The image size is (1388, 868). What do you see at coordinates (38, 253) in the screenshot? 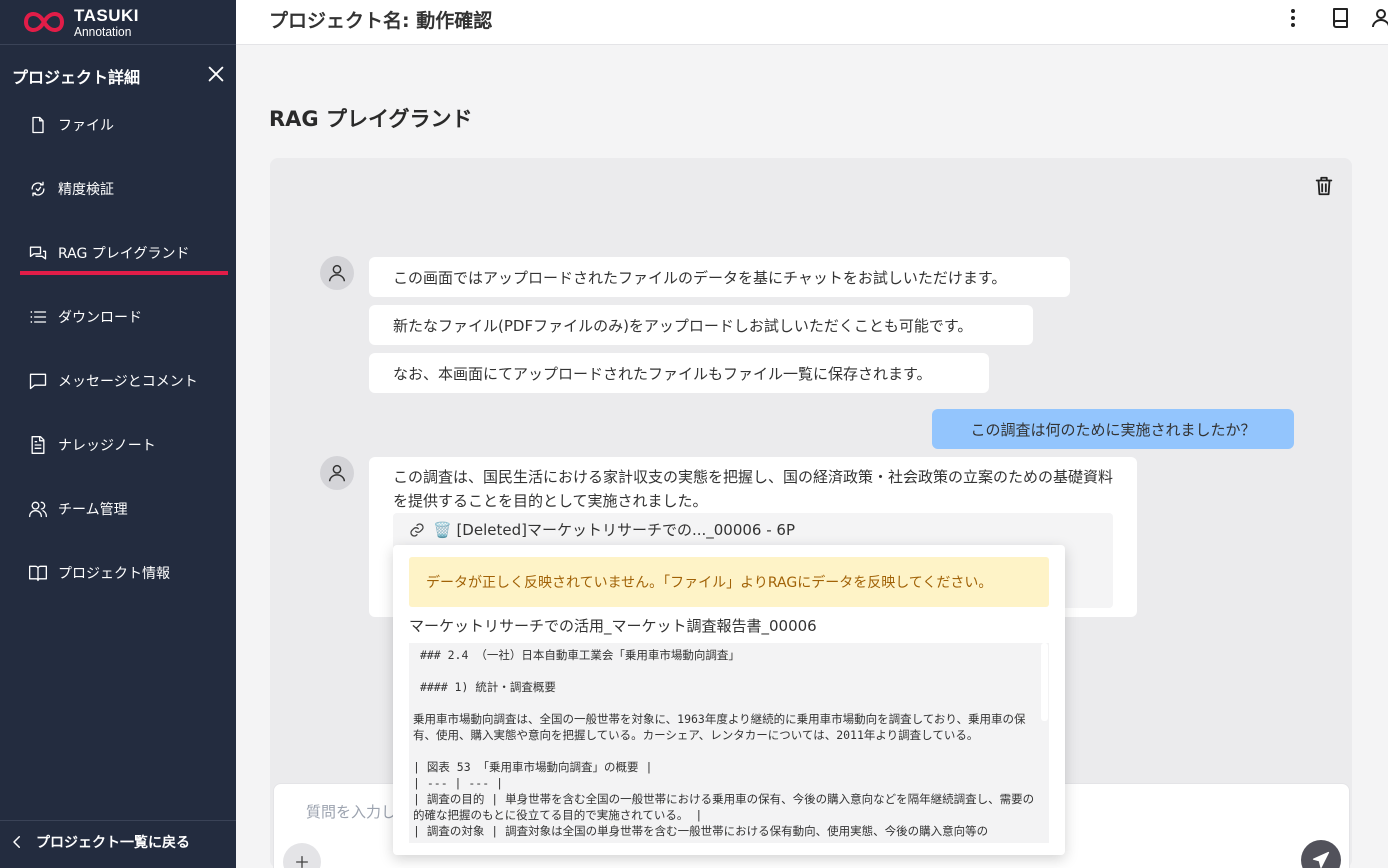
I see `chat-icon` at bounding box center [38, 253].